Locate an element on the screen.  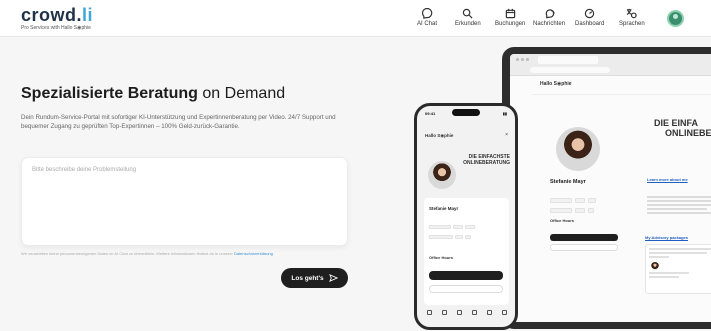
search-icon is located at coordinates (468, 13).